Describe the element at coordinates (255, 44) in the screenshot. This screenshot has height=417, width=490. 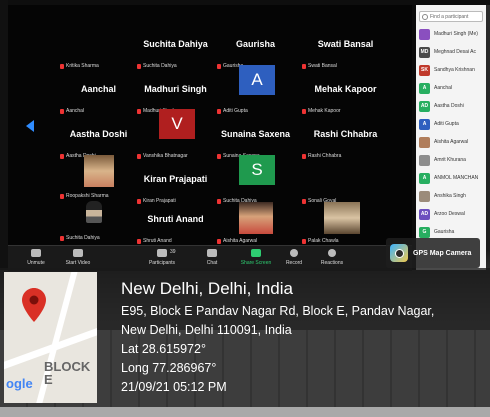
I see `tile-display-name: Gaurisha` at that location.